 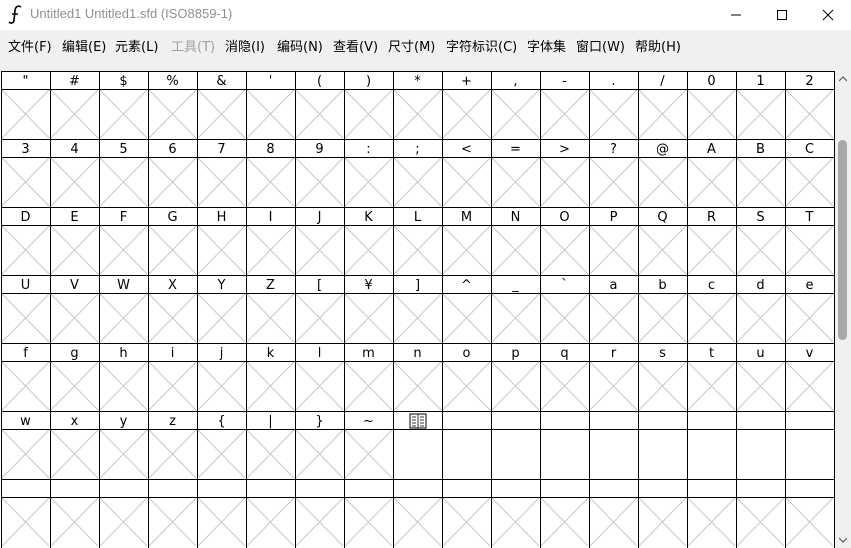 What do you see at coordinates (319, 421) in the screenshot?
I see `glyph-label: }` at bounding box center [319, 421].